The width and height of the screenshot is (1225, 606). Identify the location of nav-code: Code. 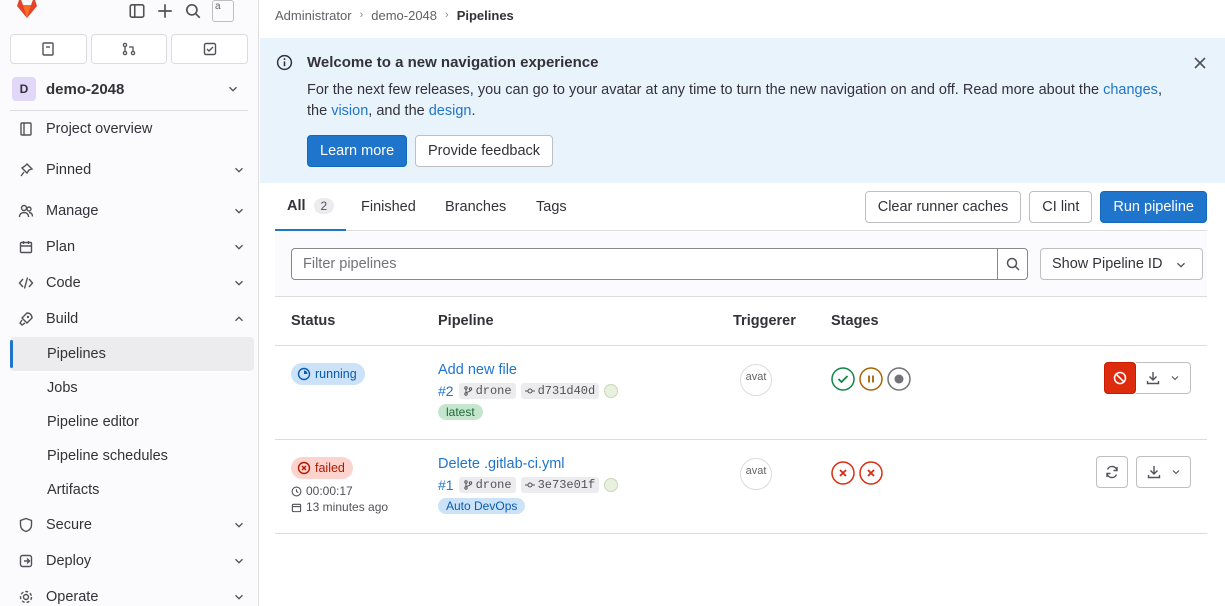
(132, 283).